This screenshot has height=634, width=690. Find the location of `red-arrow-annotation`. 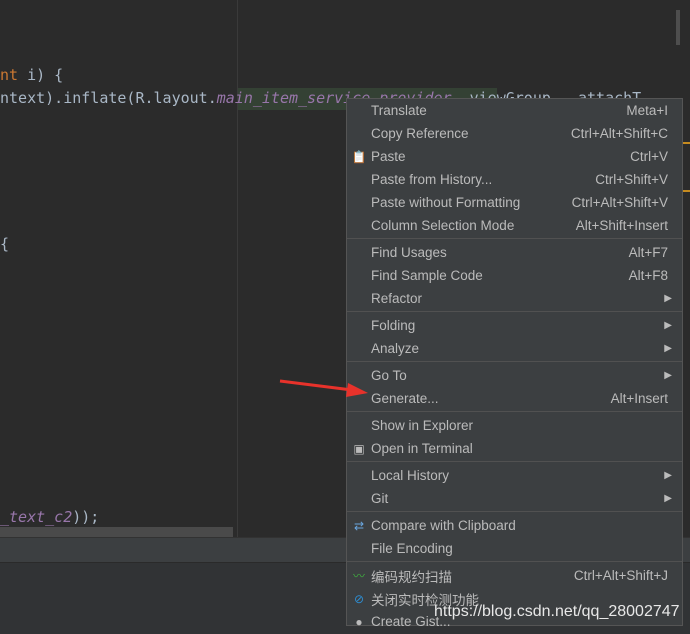

red-arrow-annotation is located at coordinates (323, 388).